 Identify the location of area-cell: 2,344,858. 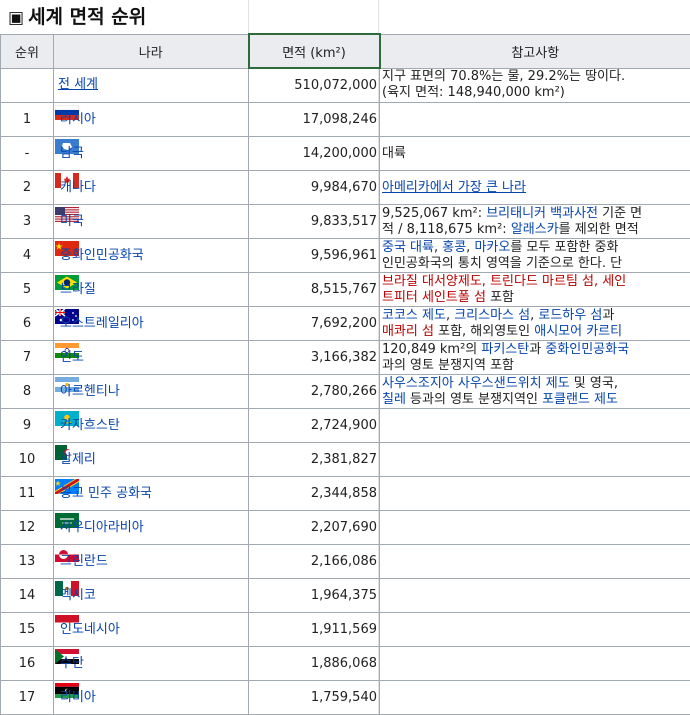
(314, 494).